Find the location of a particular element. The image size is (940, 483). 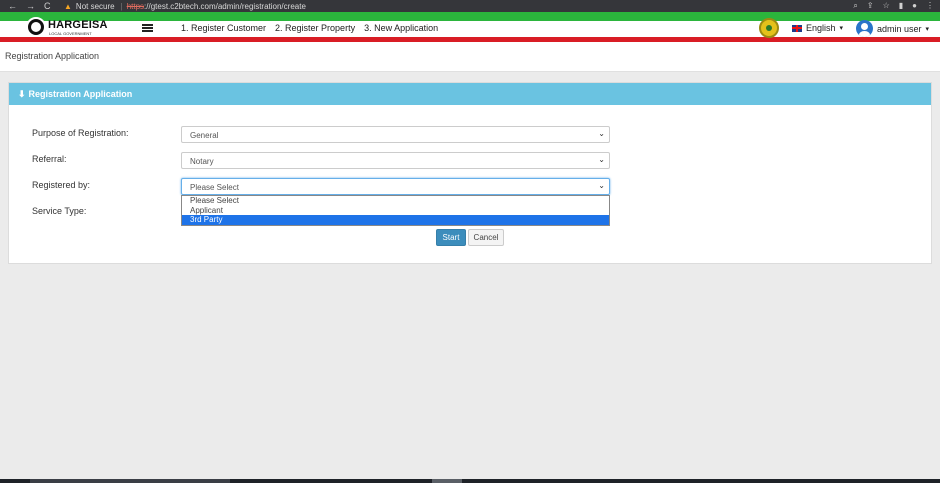

warning-icon: ▲ is located at coordinates (68, 6).